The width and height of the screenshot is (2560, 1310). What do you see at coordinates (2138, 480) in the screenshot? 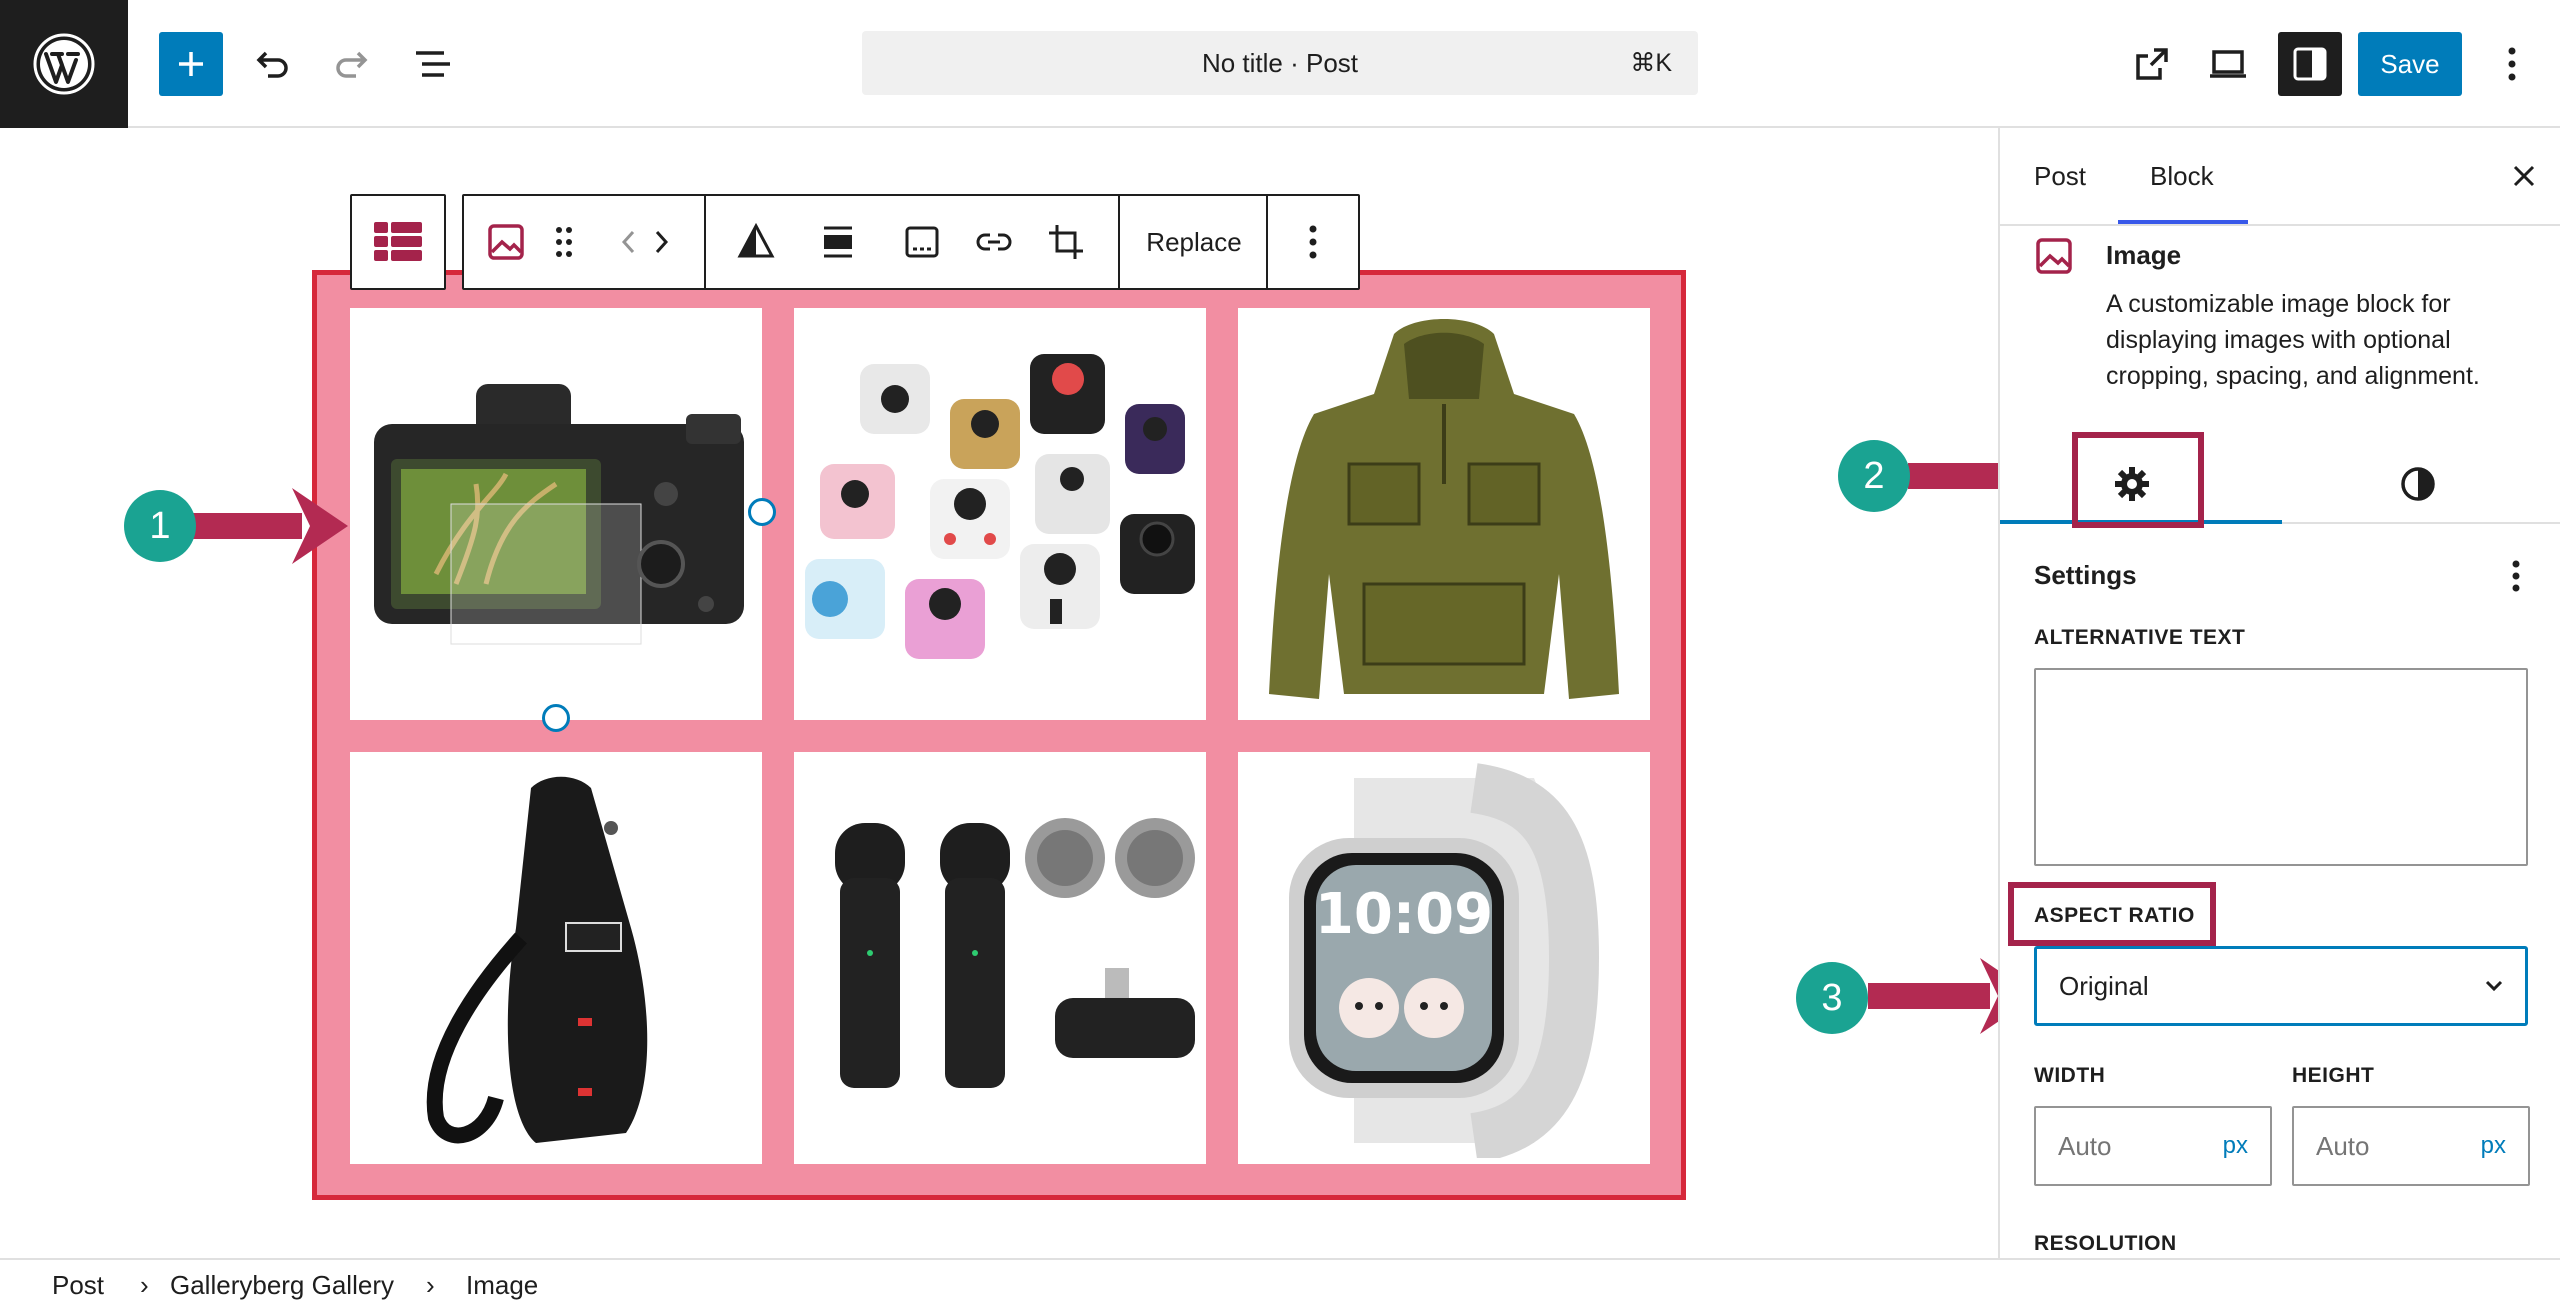
I see `highlight-settings-tab` at bounding box center [2138, 480].